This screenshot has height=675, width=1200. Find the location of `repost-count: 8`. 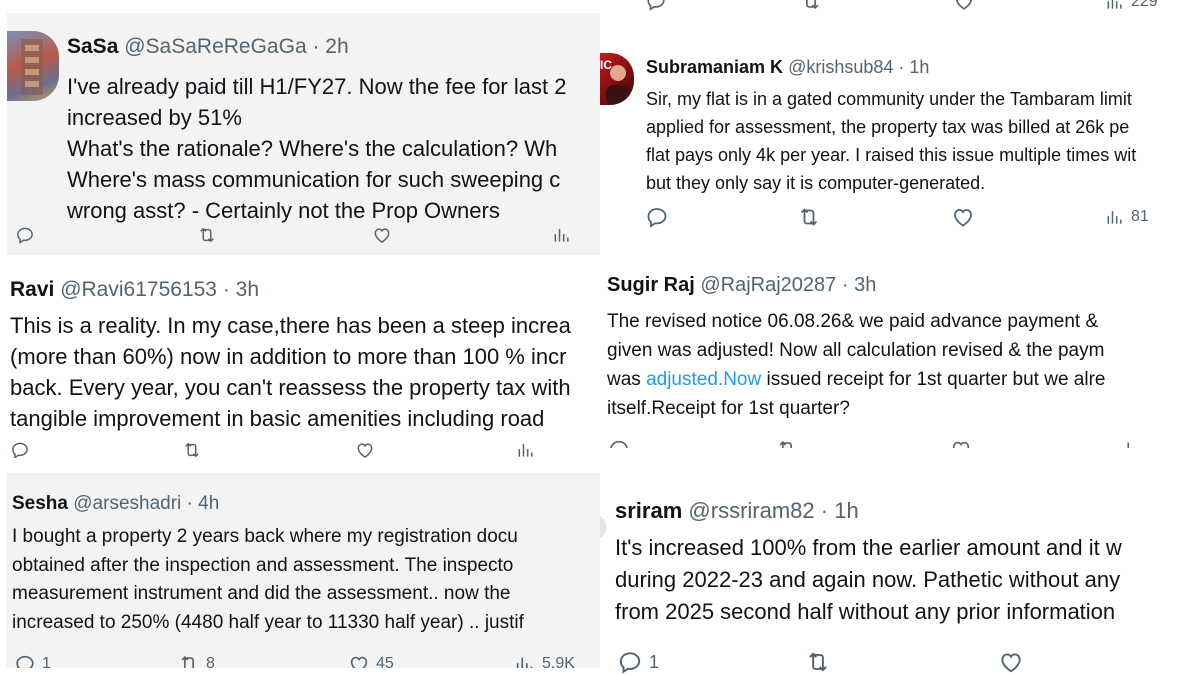

repost-count: 8 is located at coordinates (196, 660).